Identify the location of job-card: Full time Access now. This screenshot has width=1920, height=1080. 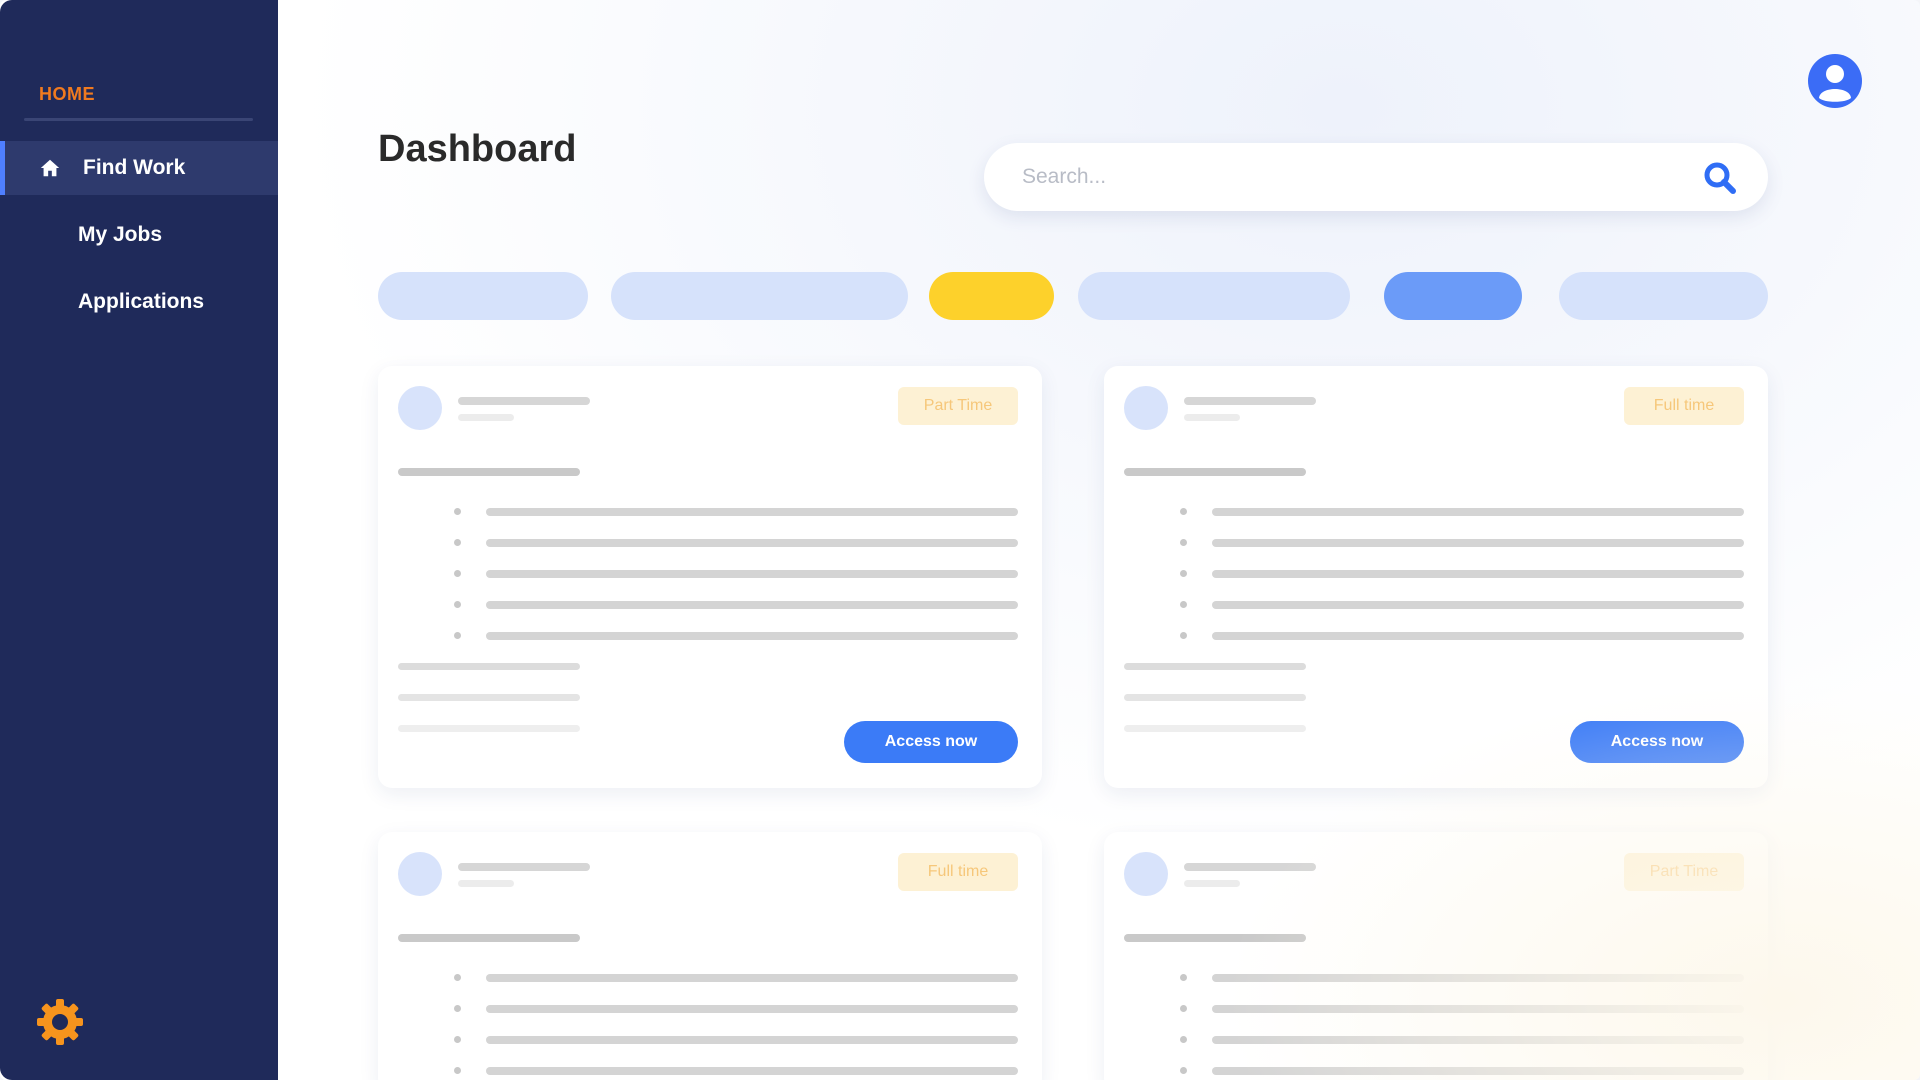
(1436, 577).